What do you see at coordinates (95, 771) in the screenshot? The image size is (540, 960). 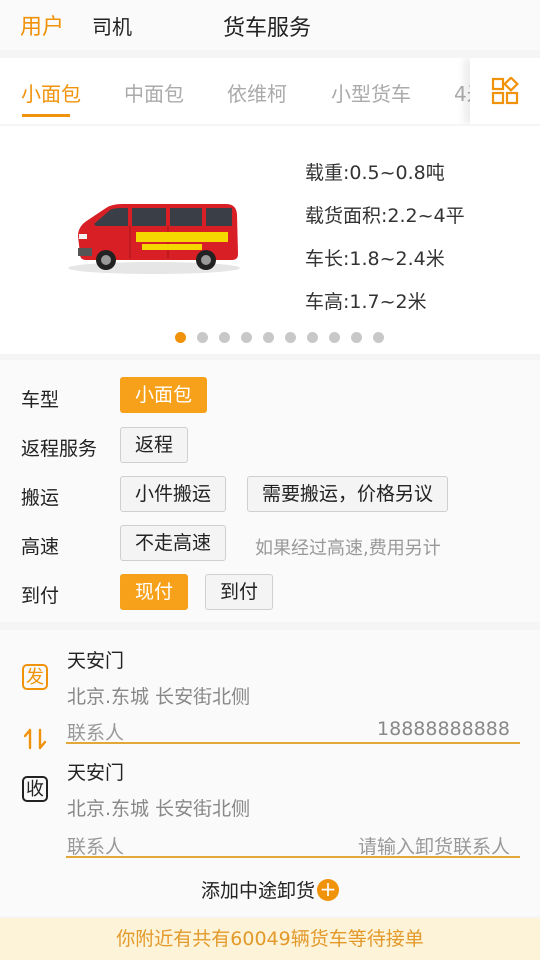 I see `dropoff-place: 天安门` at bounding box center [95, 771].